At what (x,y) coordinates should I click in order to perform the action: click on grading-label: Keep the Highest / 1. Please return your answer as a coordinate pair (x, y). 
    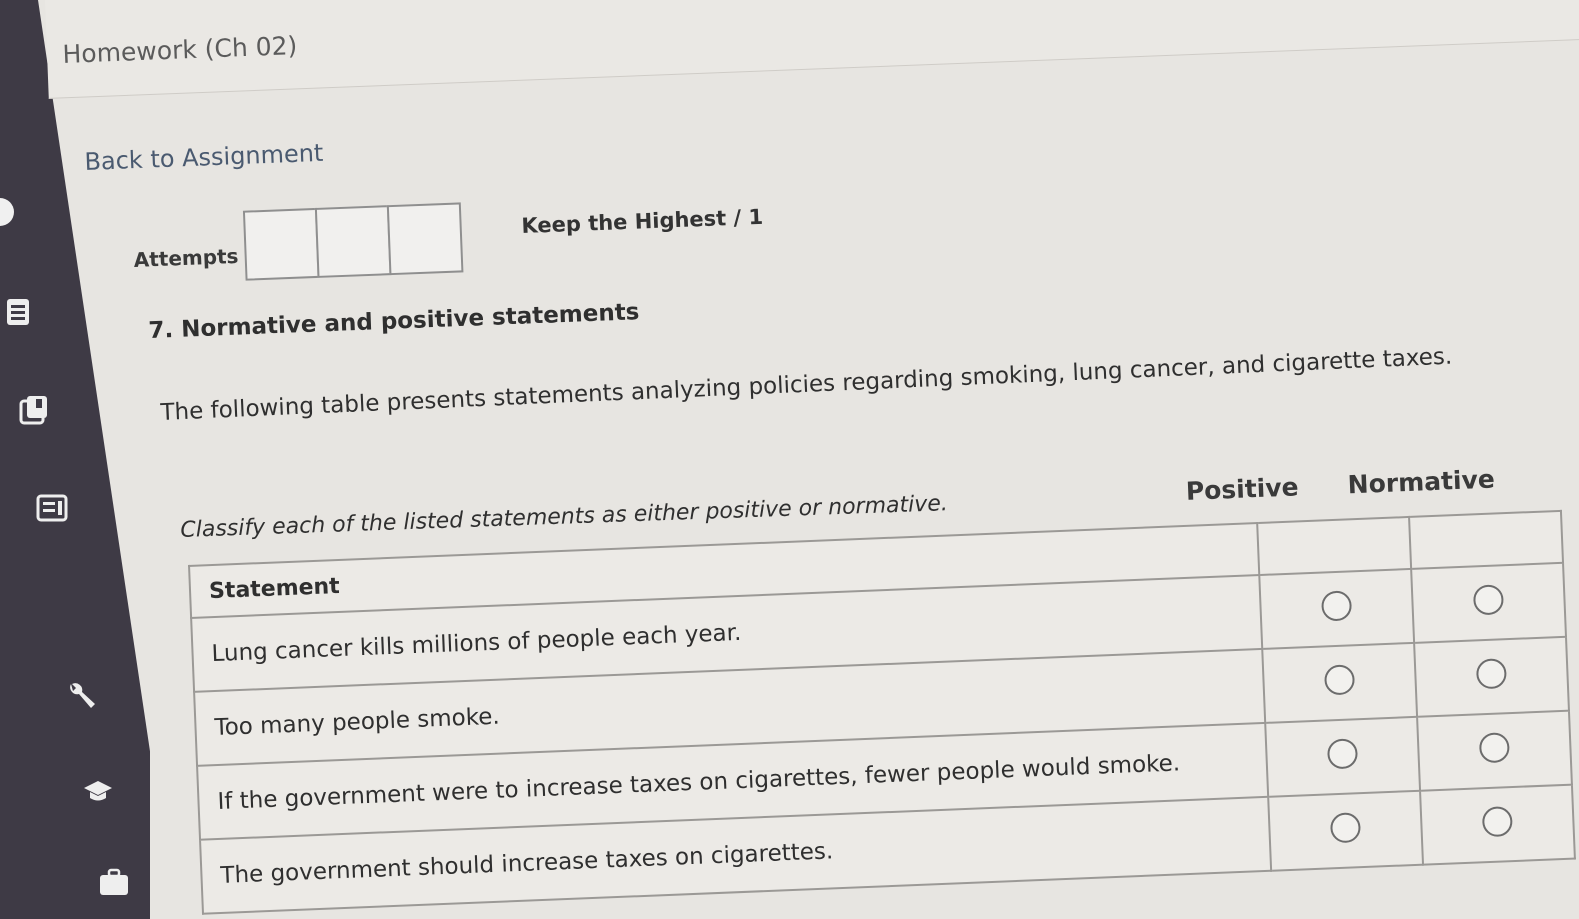
    Looking at the image, I should click on (642, 221).